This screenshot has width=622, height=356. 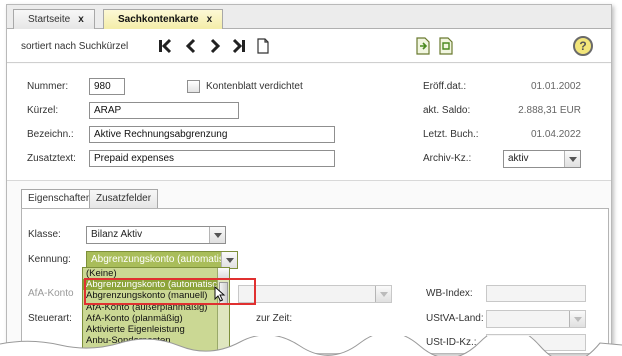 What do you see at coordinates (220, 294) in the screenshot?
I see `mouse-pointer-icon` at bounding box center [220, 294].